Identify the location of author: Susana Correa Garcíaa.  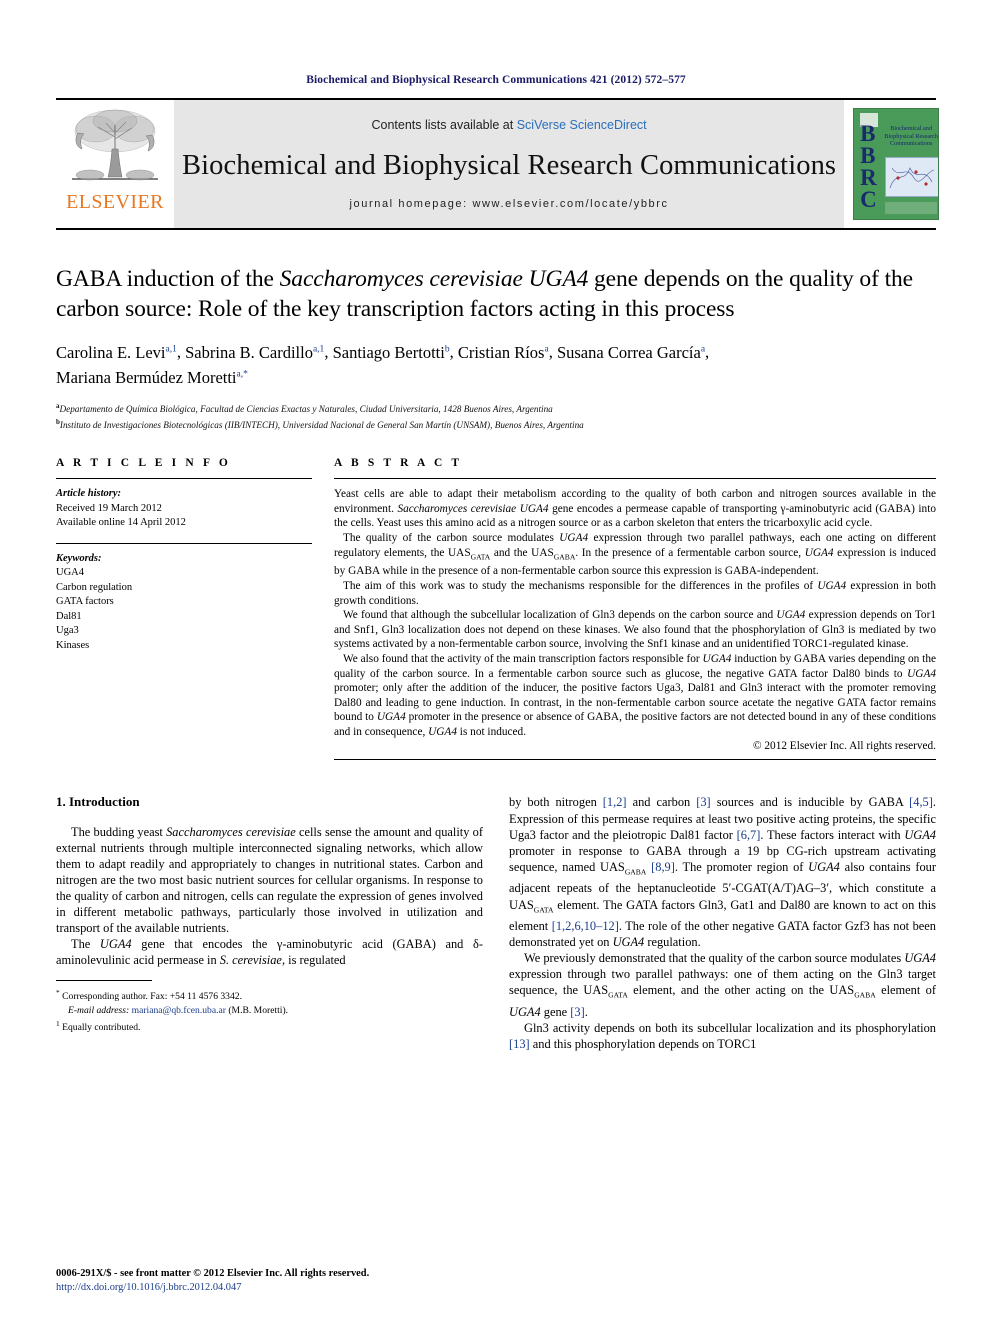
(631, 352).